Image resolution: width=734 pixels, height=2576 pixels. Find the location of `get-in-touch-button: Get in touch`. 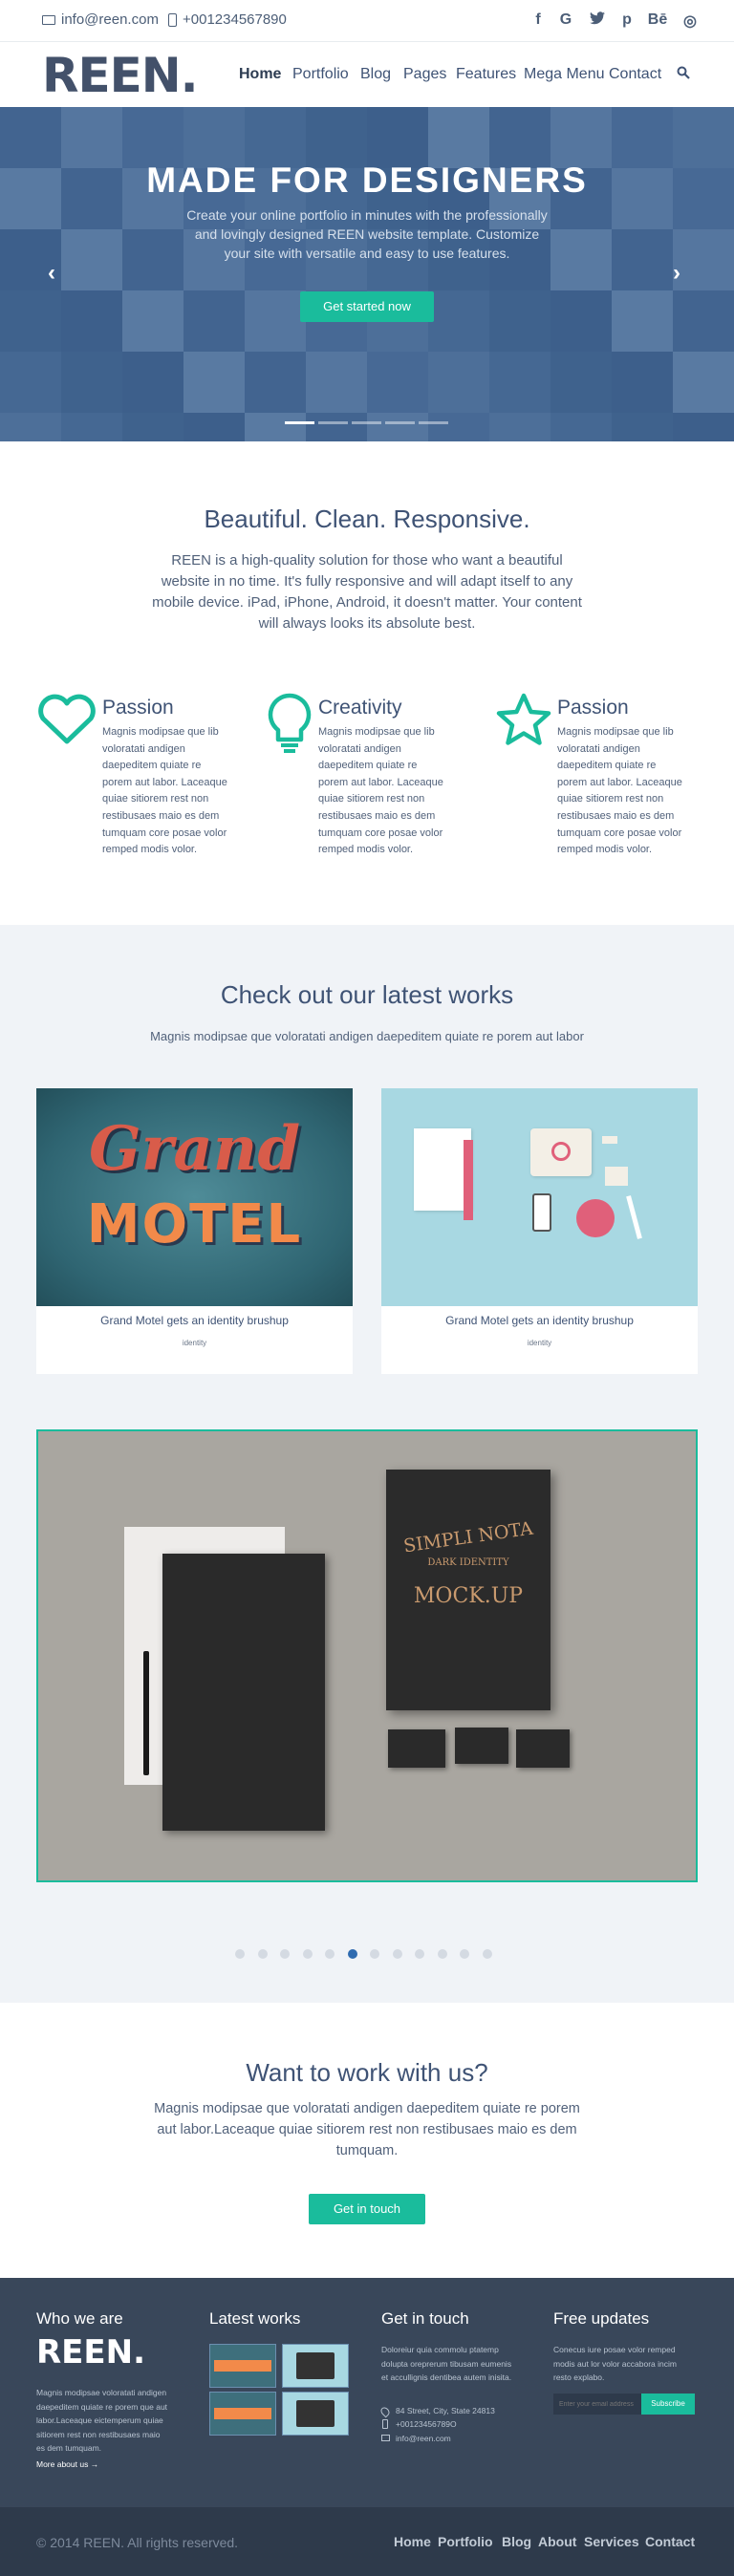

get-in-touch-button: Get in touch is located at coordinates (367, 2209).